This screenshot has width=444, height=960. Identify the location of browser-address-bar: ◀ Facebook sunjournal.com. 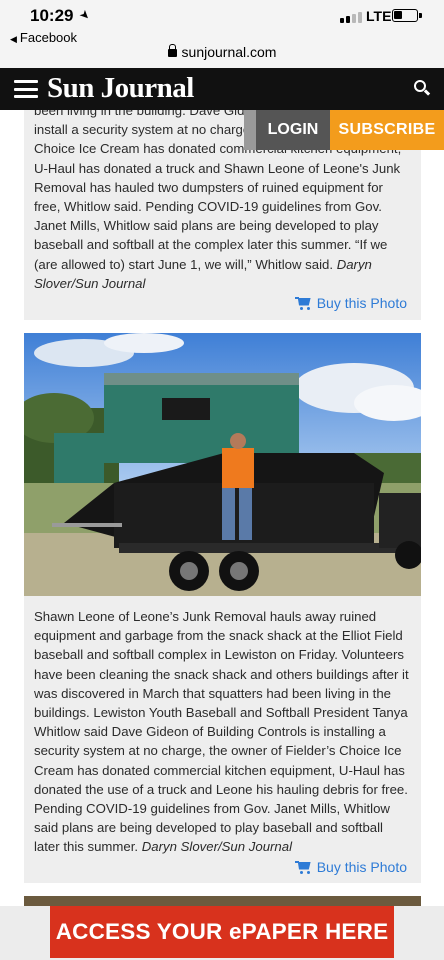
(222, 49).